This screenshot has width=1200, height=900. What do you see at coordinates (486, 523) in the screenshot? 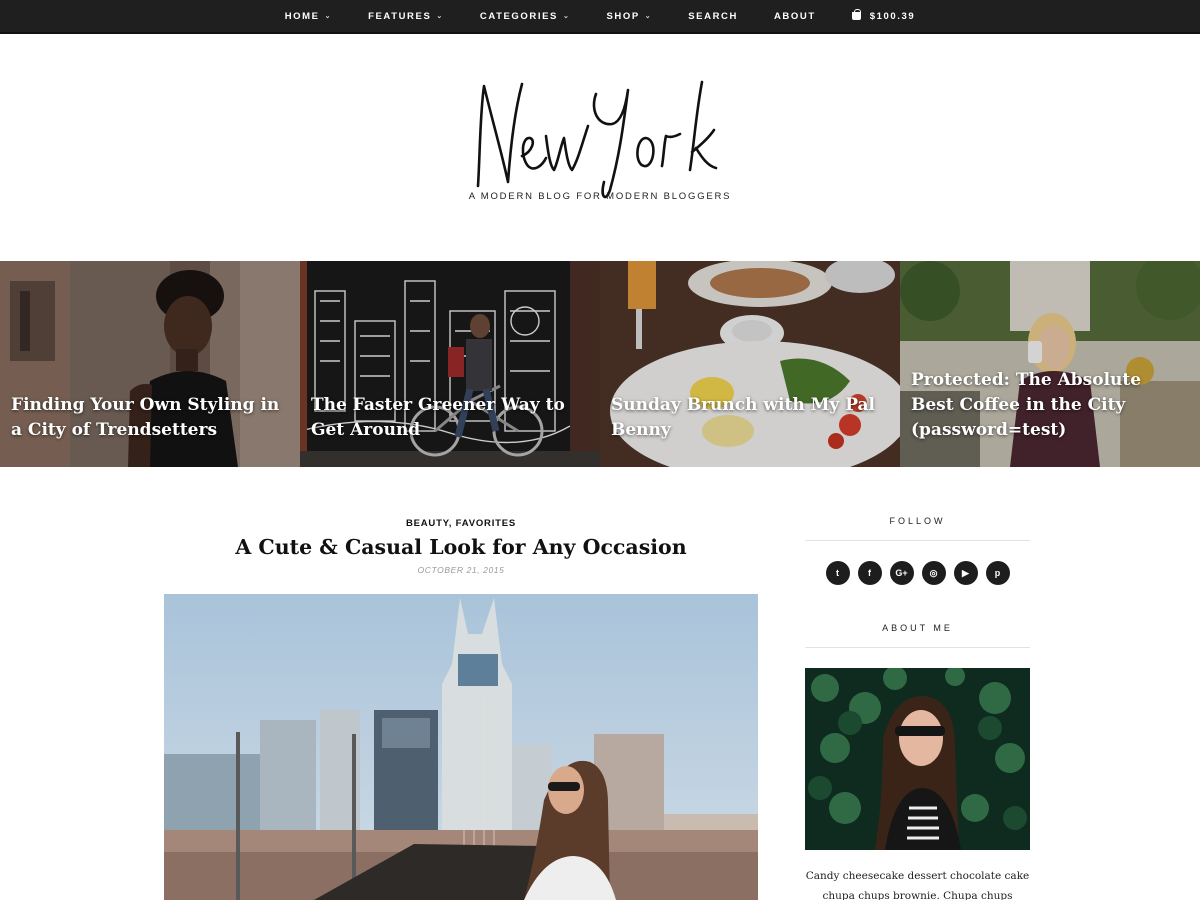
I see `category-link-favorites: FAVORITES` at bounding box center [486, 523].